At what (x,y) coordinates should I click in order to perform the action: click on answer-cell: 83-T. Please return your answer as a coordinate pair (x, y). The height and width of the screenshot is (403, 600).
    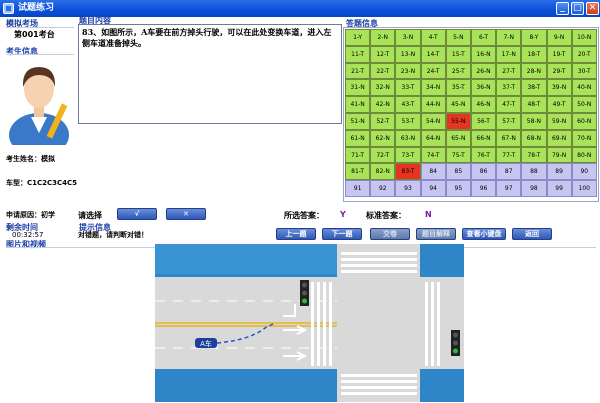
    Looking at the image, I should click on (408, 172).